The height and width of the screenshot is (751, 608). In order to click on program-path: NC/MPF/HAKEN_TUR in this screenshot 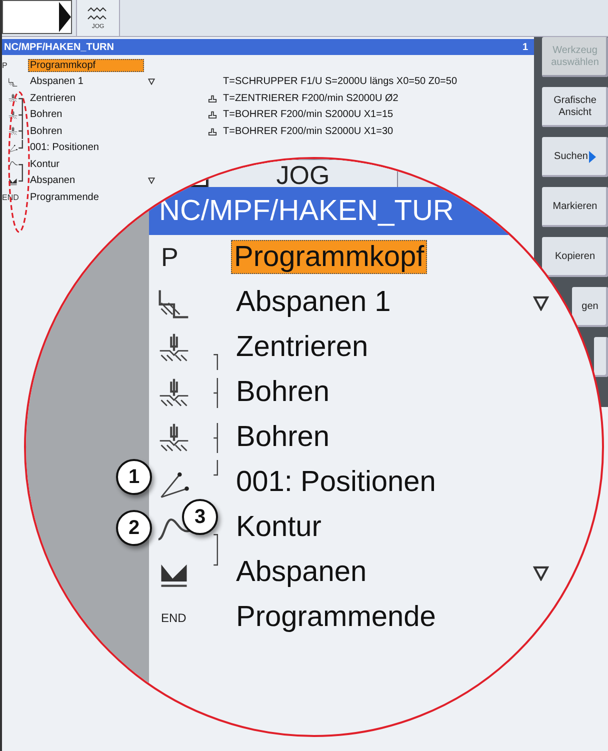, I will do `click(306, 211)`.